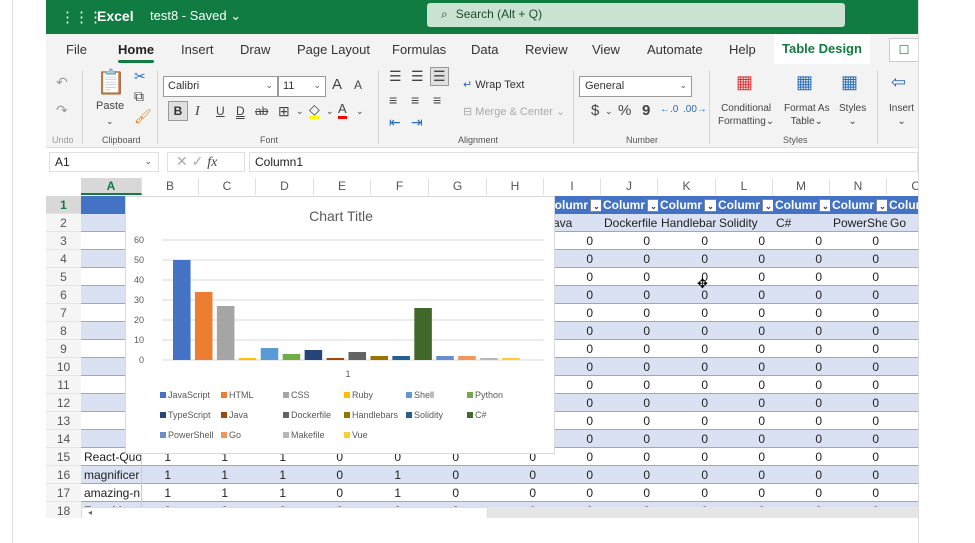 The image size is (975, 543). What do you see at coordinates (744, 223) in the screenshot?
I see `table-cell: Solidity` at bounding box center [744, 223].